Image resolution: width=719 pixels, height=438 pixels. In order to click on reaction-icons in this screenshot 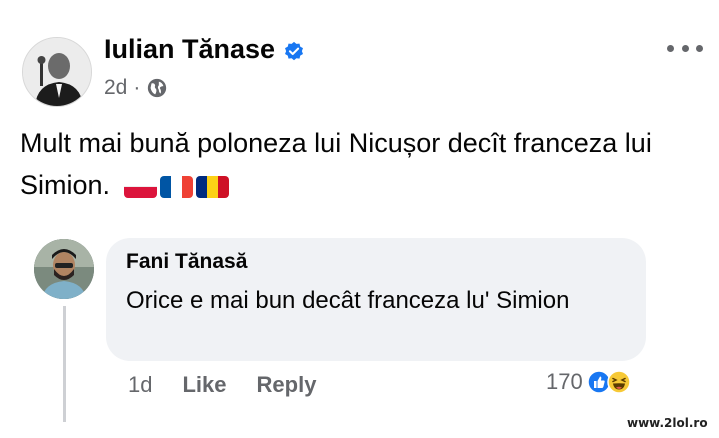, I will do `click(608, 382)`.